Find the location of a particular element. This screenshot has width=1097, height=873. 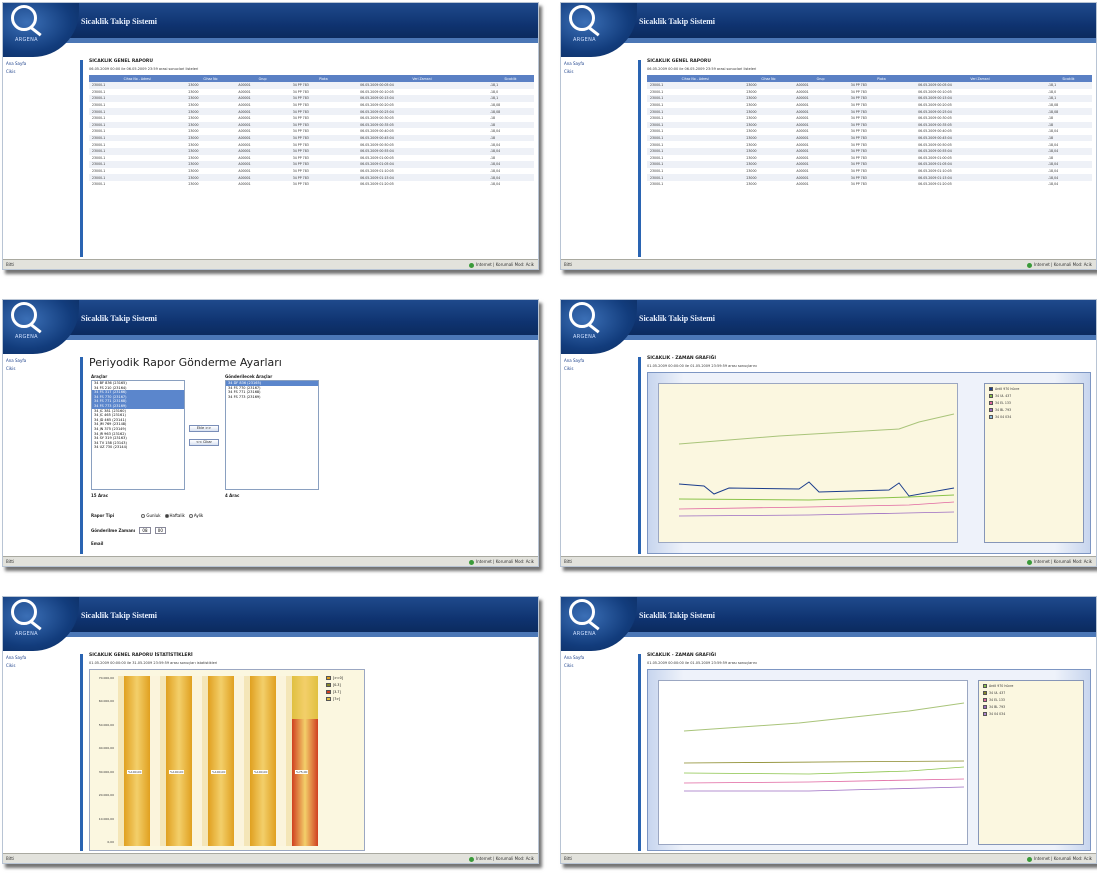

sidebar: Ana Sayfa Cikis is located at coordinates (43, 752).